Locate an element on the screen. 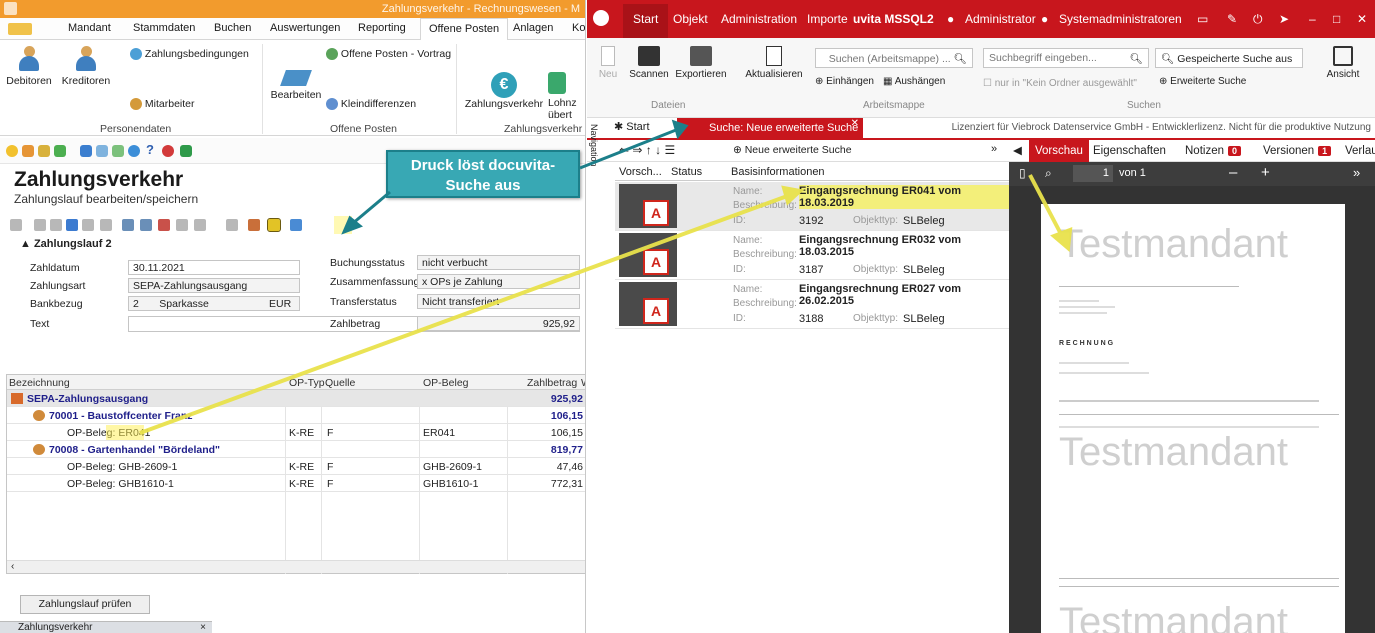  sidebar-toggle-icon: ▯ is located at coordinates (1022, 173).